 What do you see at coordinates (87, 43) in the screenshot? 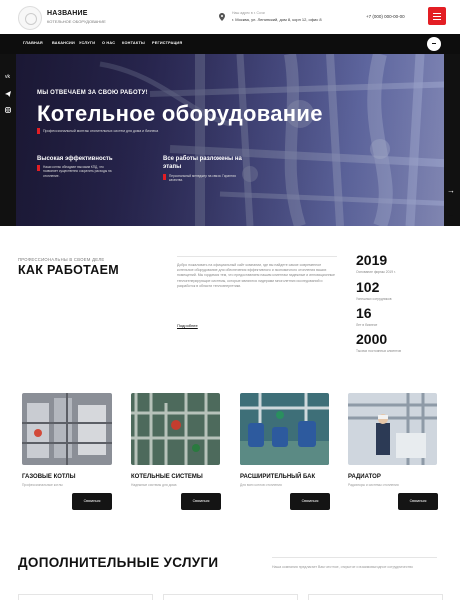
I see `nav-item-services: УСЛУГИ` at bounding box center [87, 43].